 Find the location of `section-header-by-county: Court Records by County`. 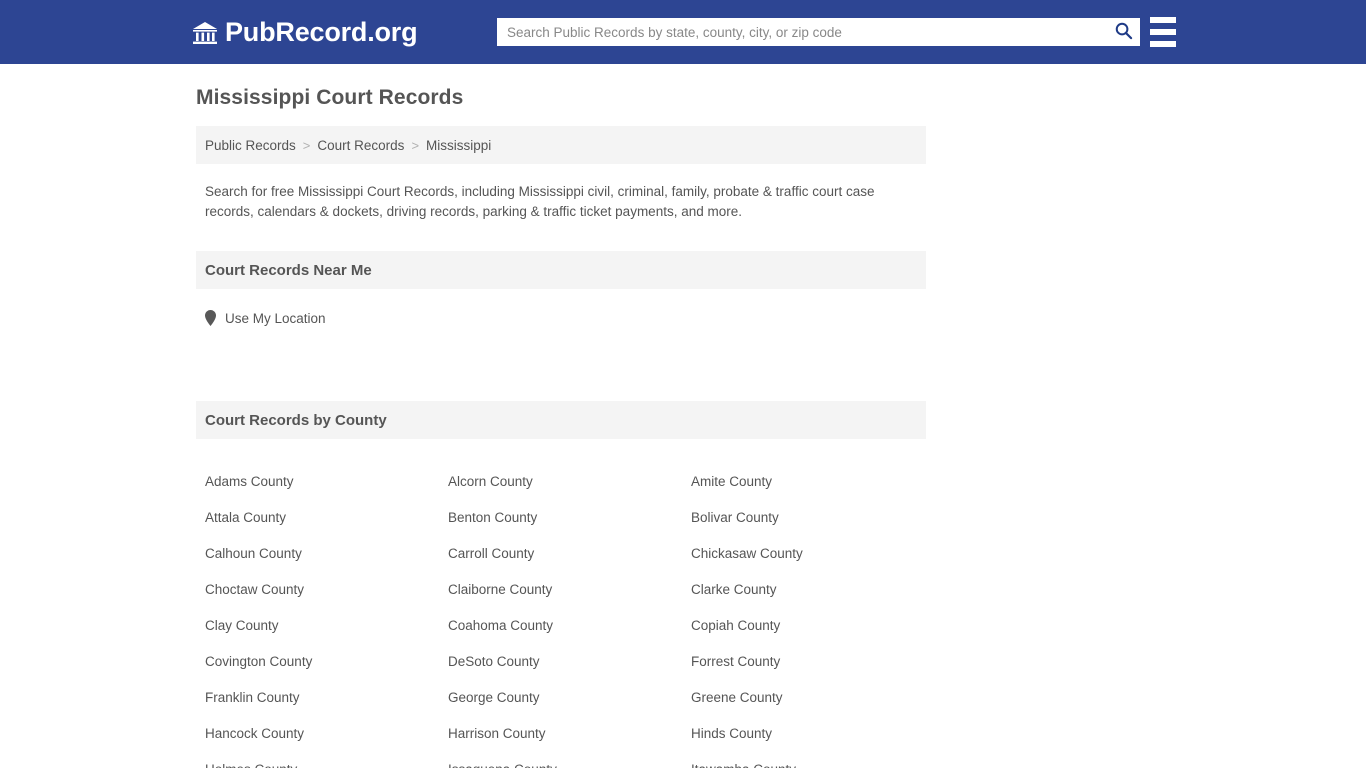

section-header-by-county: Court Records by County is located at coordinates (561, 420).